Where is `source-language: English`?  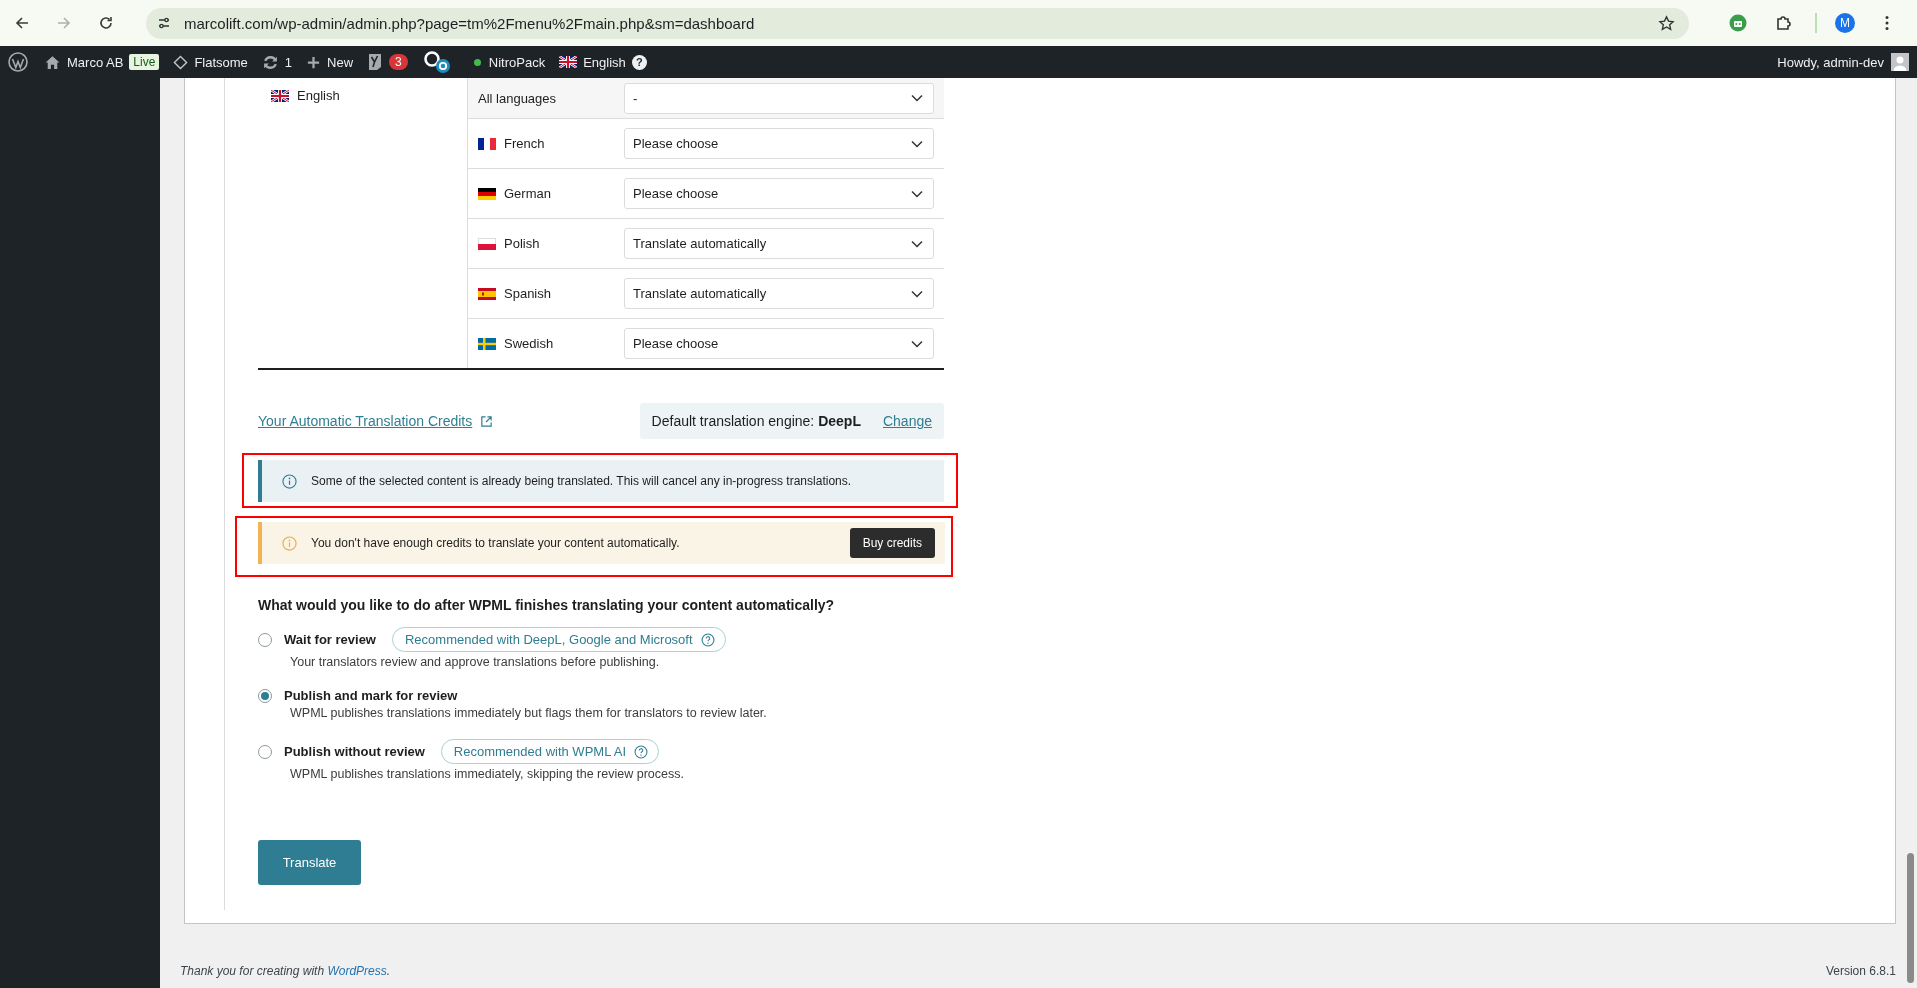 source-language: English is located at coordinates (318, 95).